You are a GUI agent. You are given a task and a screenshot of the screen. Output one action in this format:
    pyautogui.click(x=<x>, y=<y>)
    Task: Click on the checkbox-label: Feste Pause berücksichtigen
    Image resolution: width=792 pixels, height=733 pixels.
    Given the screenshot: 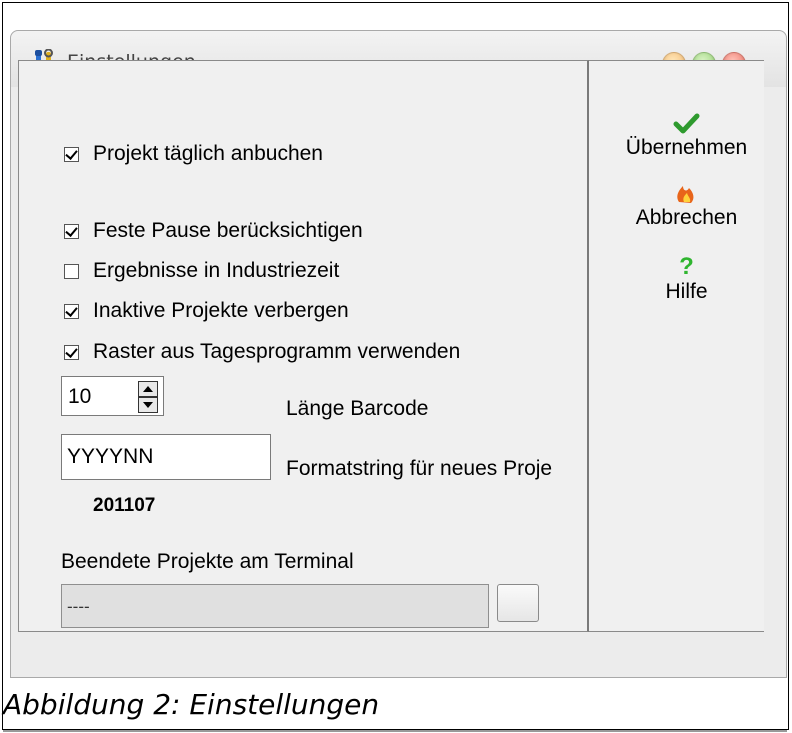 What is the action you would take?
    pyautogui.click(x=228, y=230)
    